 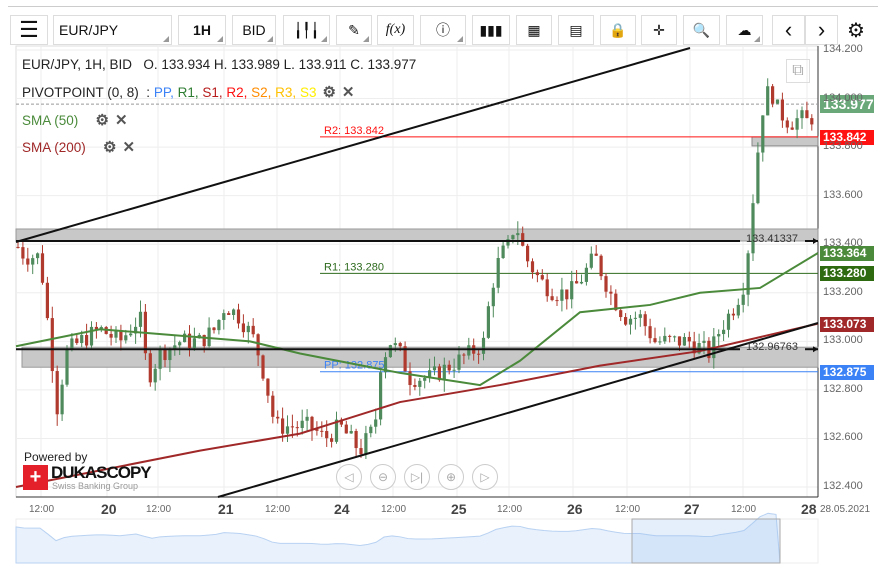 What do you see at coordinates (109, 147) in the screenshot?
I see `sma200-settings-gear-icon: ⚙` at bounding box center [109, 147].